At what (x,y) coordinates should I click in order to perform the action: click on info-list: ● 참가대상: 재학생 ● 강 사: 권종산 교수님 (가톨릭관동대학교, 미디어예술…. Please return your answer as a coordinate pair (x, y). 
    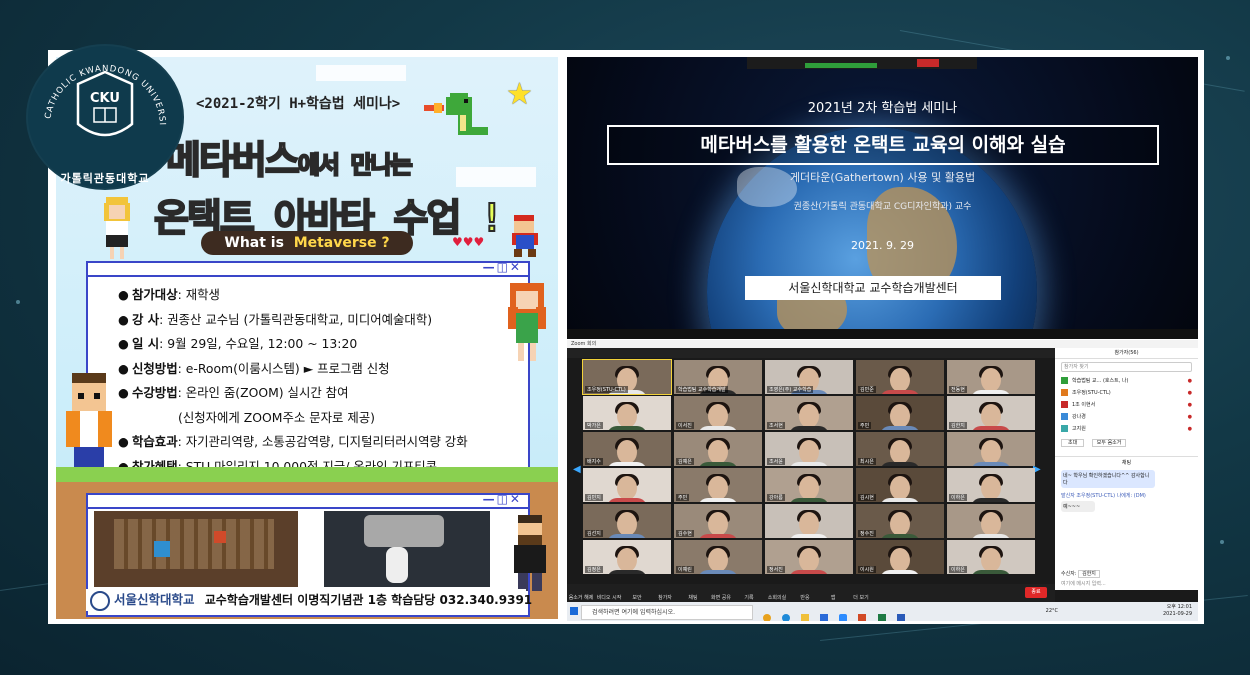
    Looking at the image, I should click on (308, 378).